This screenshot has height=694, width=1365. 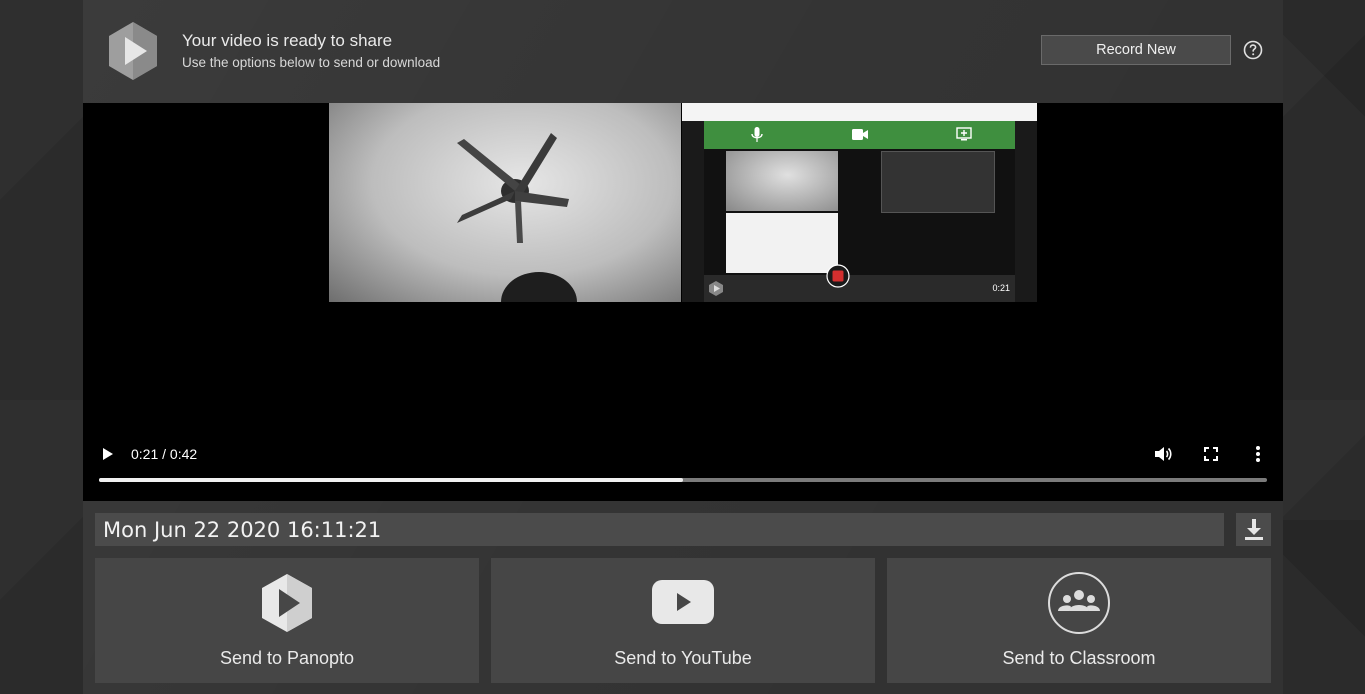 I want to click on download-button, so click(x=1253, y=529).